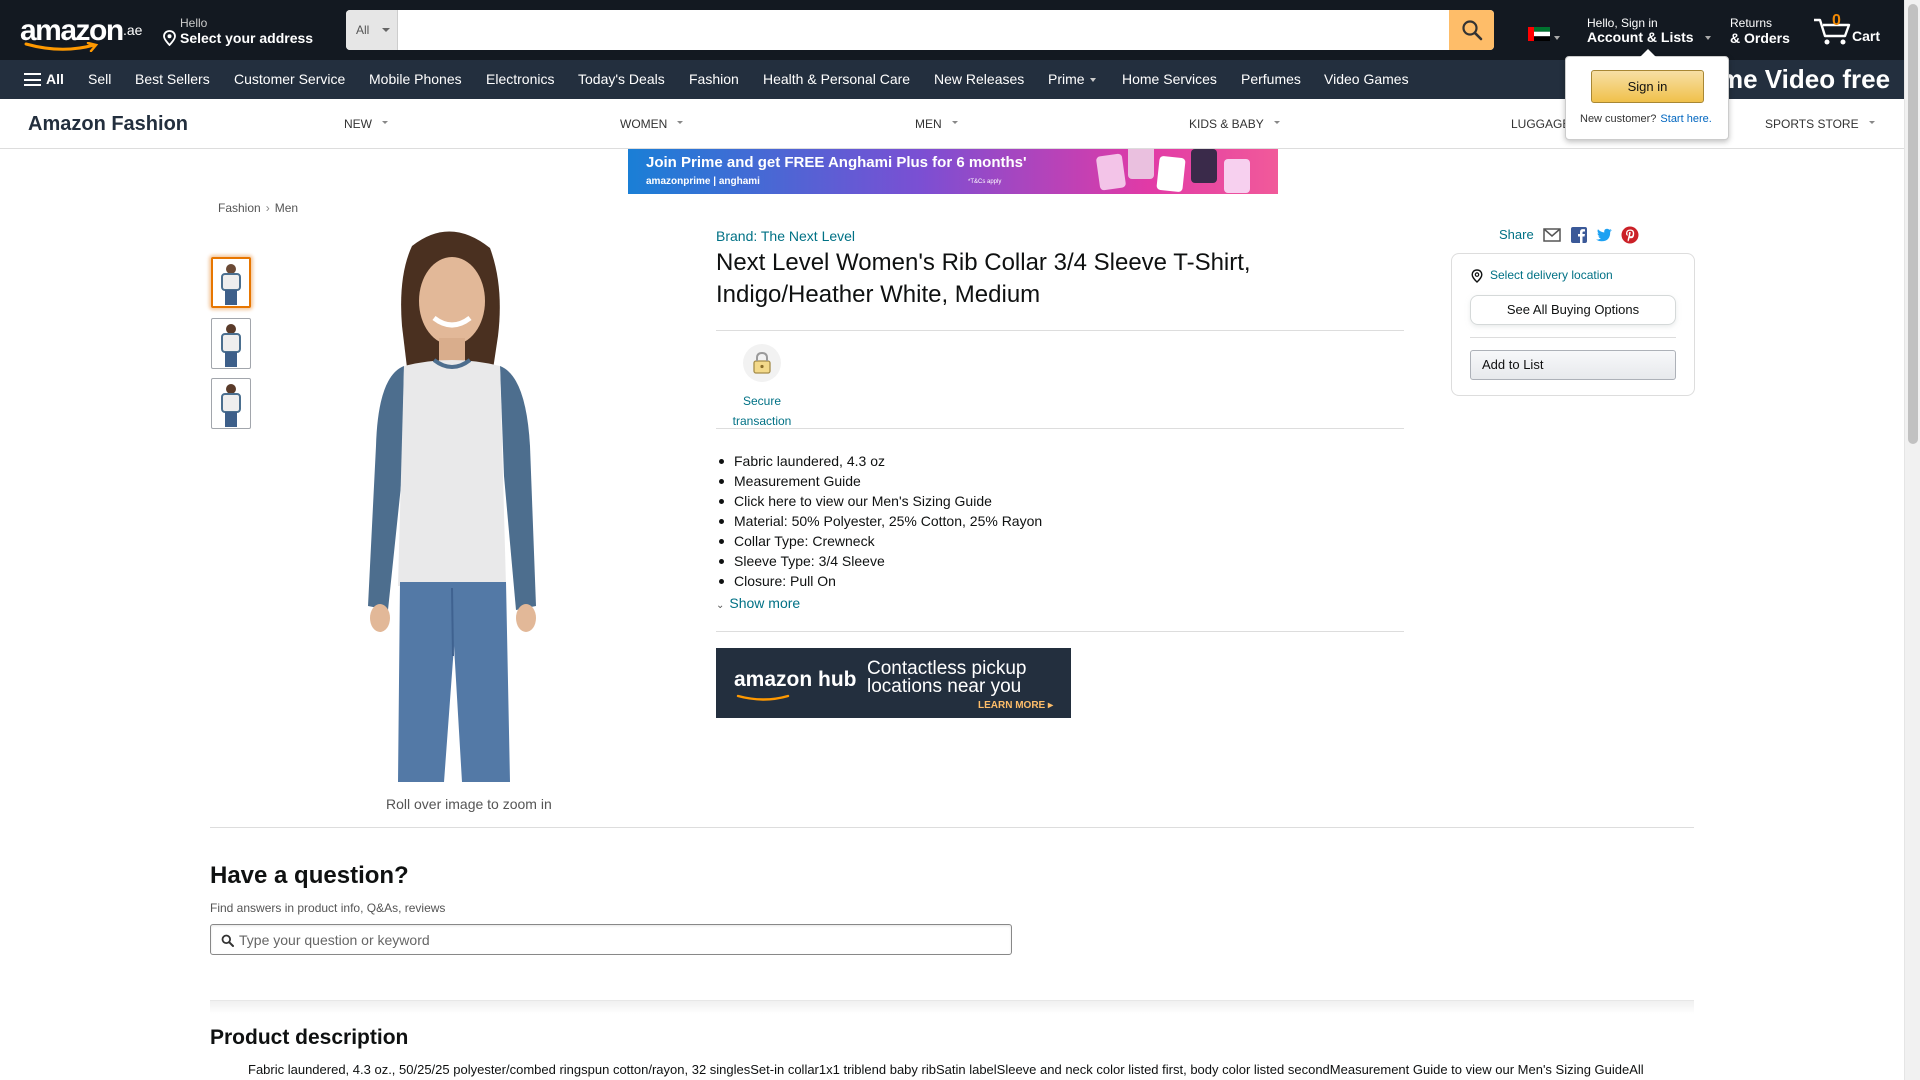 This screenshot has width=1920, height=1080. Describe the element at coordinates (1366, 79) in the screenshot. I see `nav-video-games: Video Games` at that location.